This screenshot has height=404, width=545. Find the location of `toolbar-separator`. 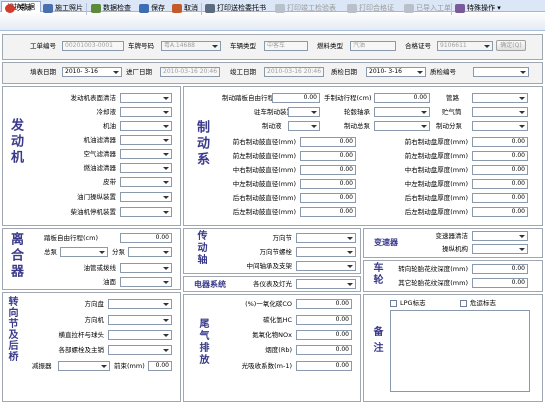

toolbar-separator is located at coordinates (451, 9).